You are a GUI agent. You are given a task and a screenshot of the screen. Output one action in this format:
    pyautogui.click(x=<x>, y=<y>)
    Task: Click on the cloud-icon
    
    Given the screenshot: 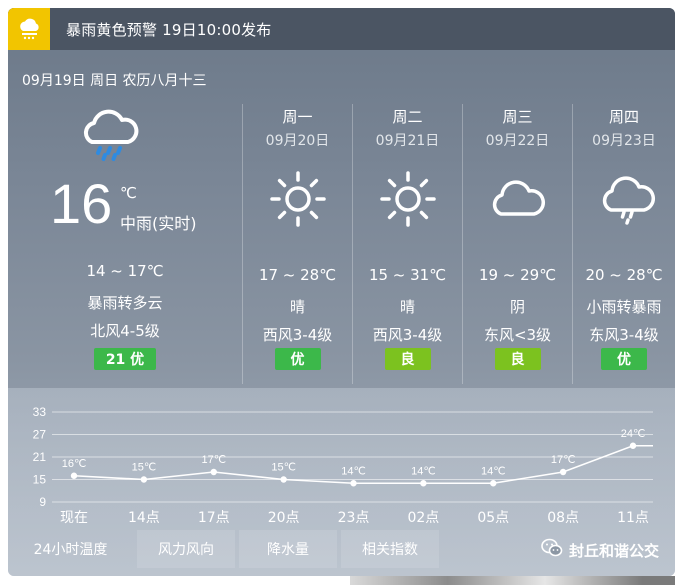 What is the action you would take?
    pyautogui.click(x=518, y=201)
    